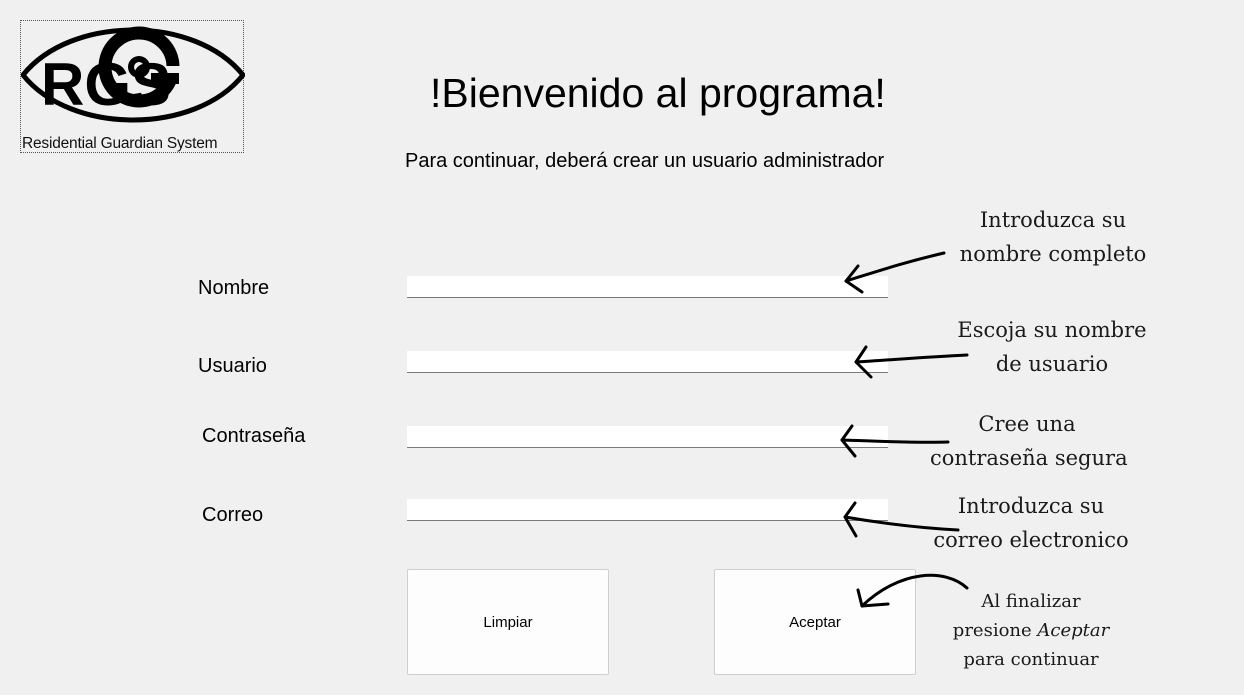 This screenshot has width=1244, height=695. What do you see at coordinates (1053, 254) in the screenshot?
I see `nombre-hint-line-2: nombre completo` at bounding box center [1053, 254].